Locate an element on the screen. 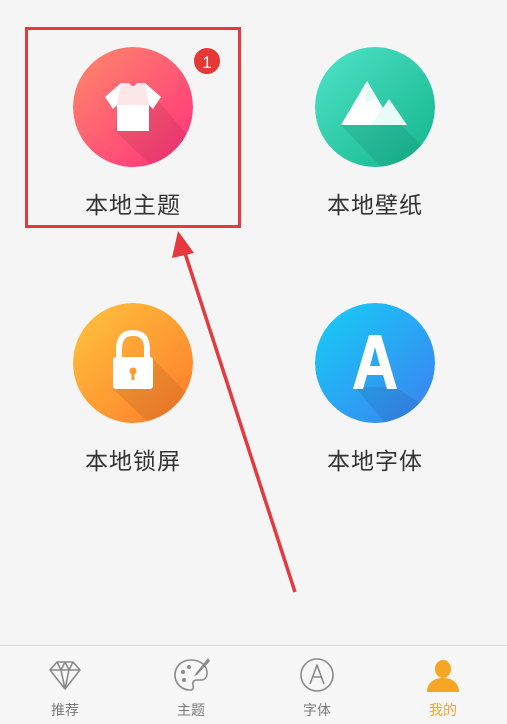  tab-recommend: 推荐 is located at coordinates (65, 685).